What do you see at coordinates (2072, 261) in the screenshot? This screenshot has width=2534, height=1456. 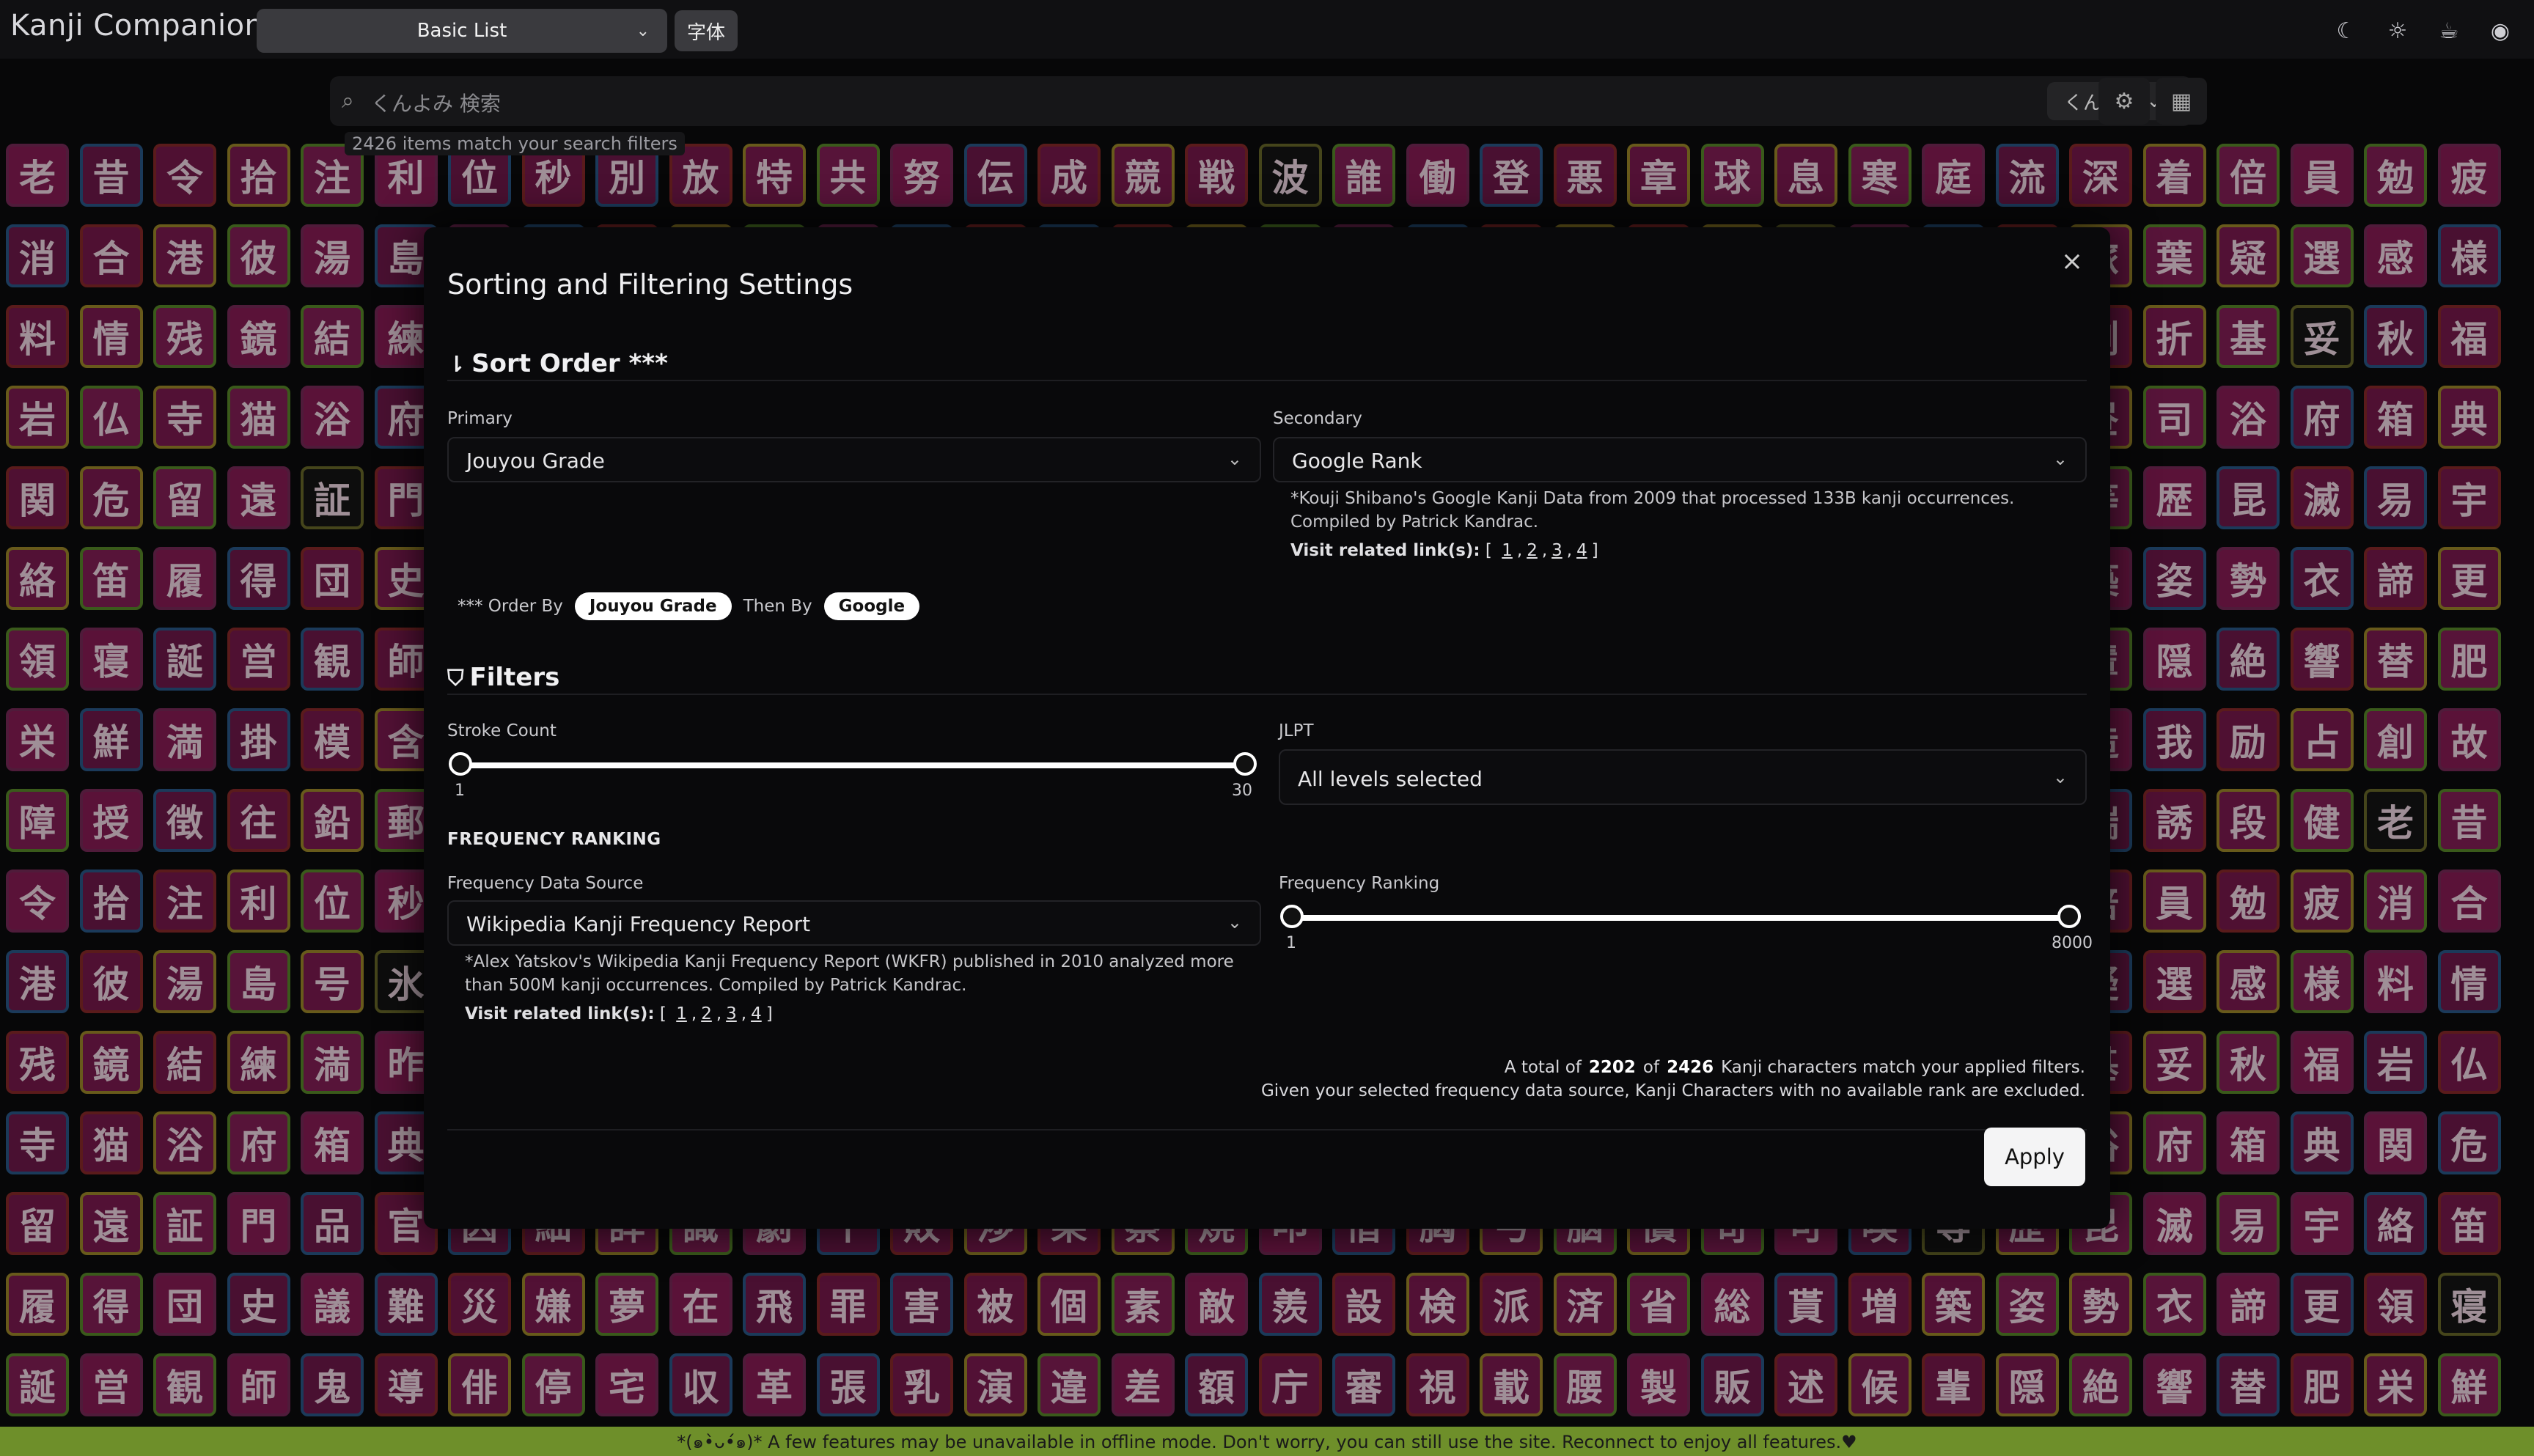 I see `close-icon: ×` at bounding box center [2072, 261].